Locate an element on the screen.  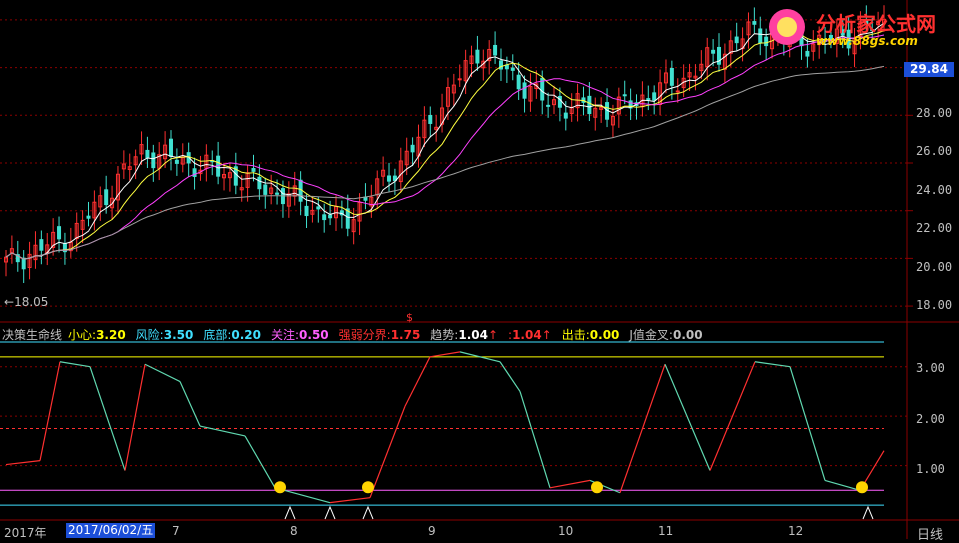
indicator-param: 趋势:1.04↑ is located at coordinates (464, 333).